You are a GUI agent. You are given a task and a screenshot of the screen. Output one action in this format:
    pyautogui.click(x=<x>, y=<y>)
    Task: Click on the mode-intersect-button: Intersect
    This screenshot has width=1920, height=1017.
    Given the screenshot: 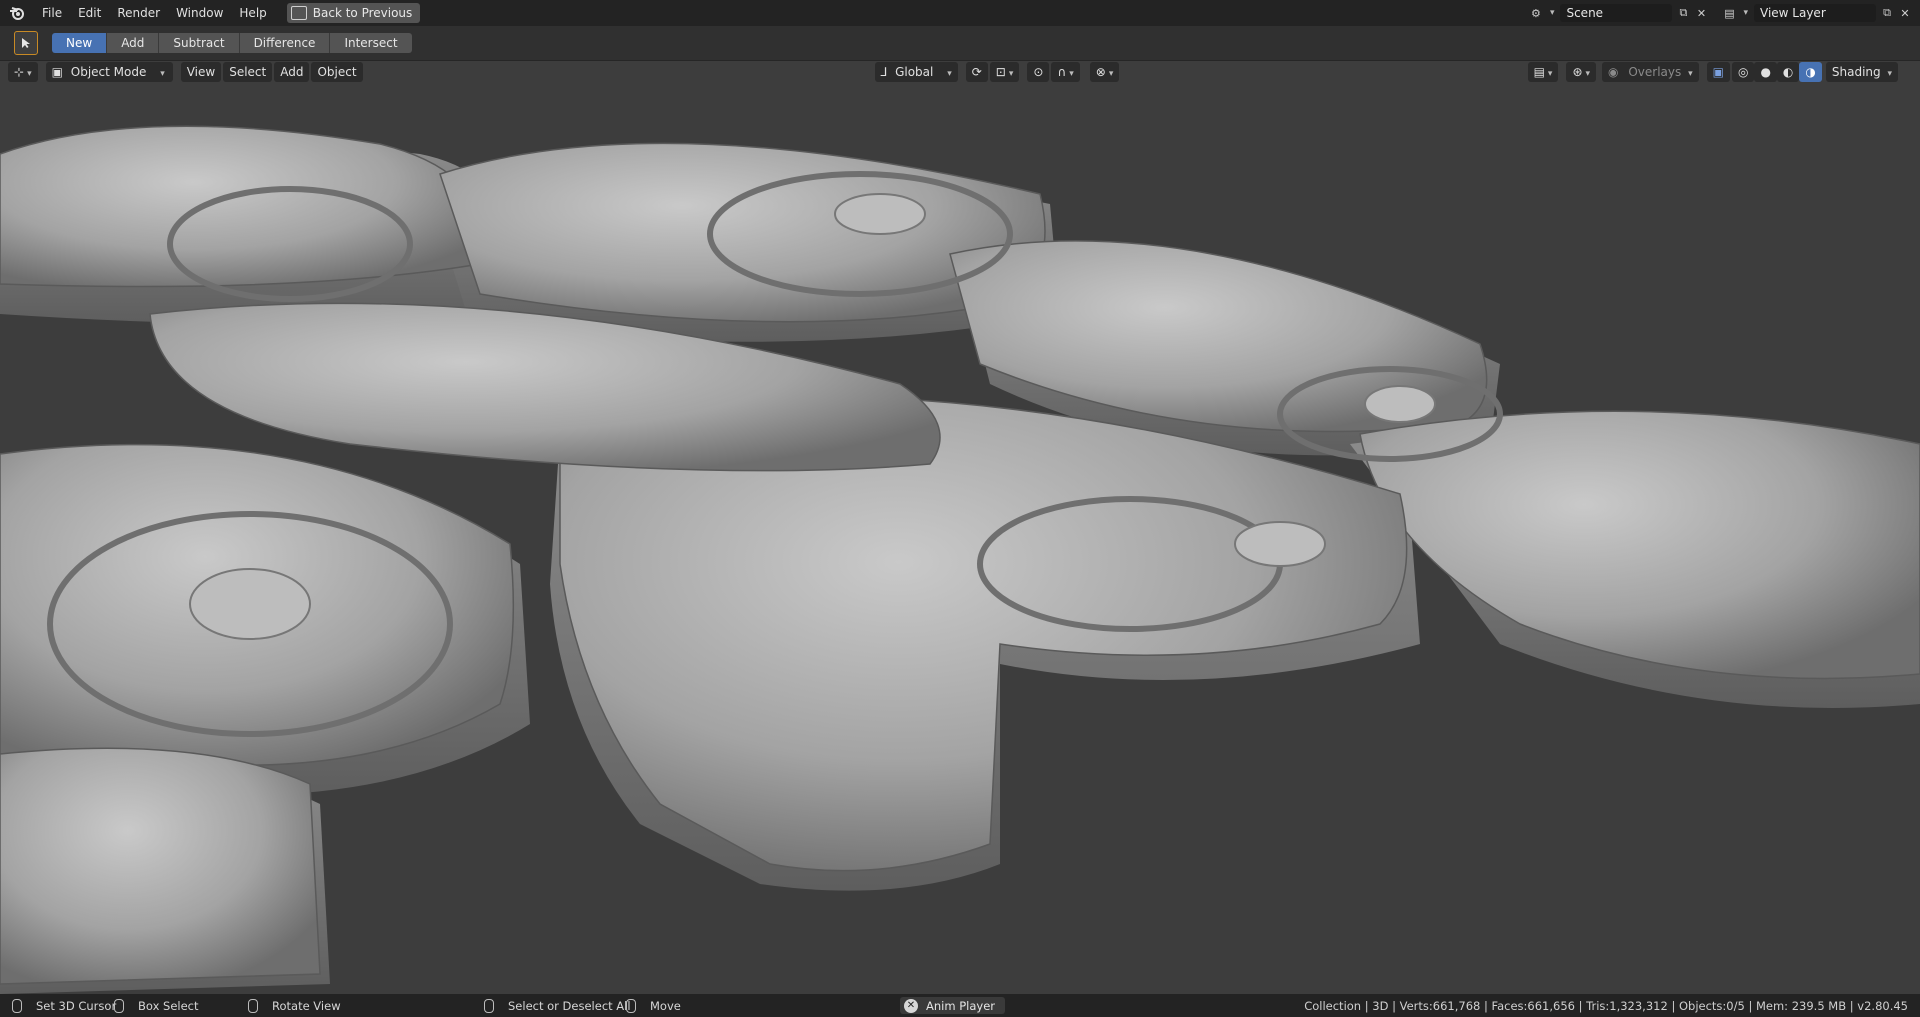 What is the action you would take?
    pyautogui.click(x=371, y=43)
    